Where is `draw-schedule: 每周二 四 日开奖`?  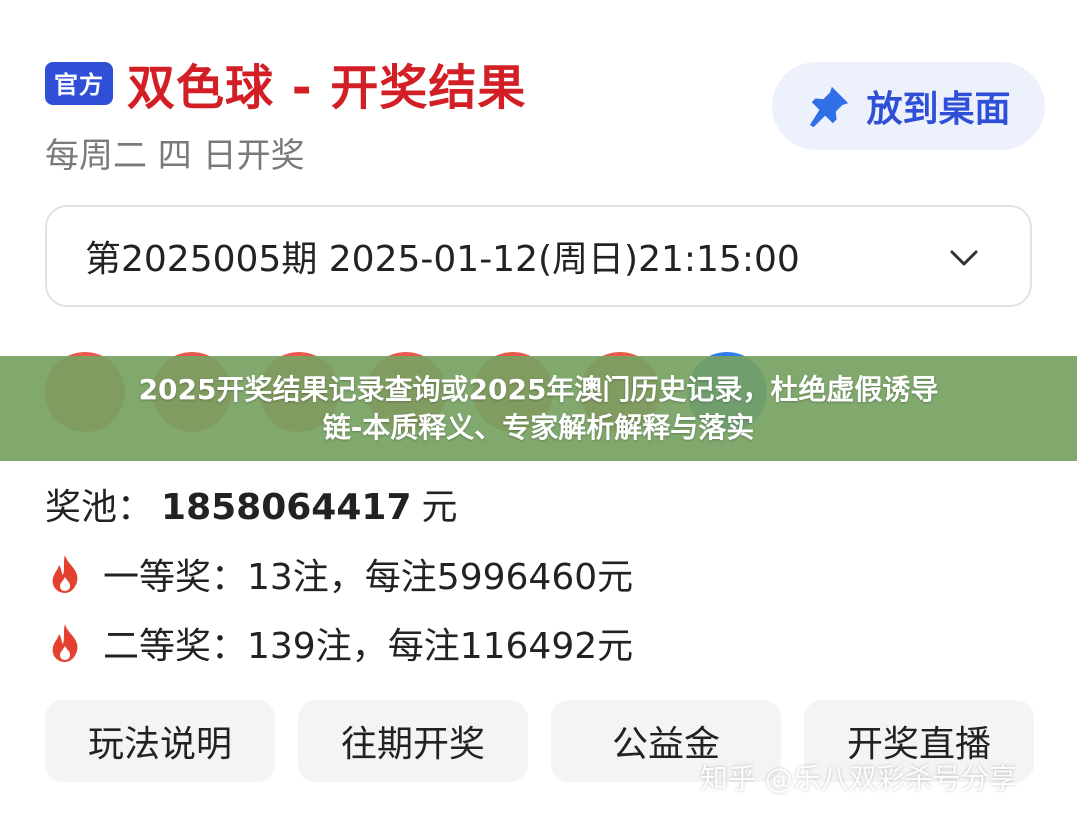 draw-schedule: 每周二 四 日开奖 is located at coordinates (175, 156).